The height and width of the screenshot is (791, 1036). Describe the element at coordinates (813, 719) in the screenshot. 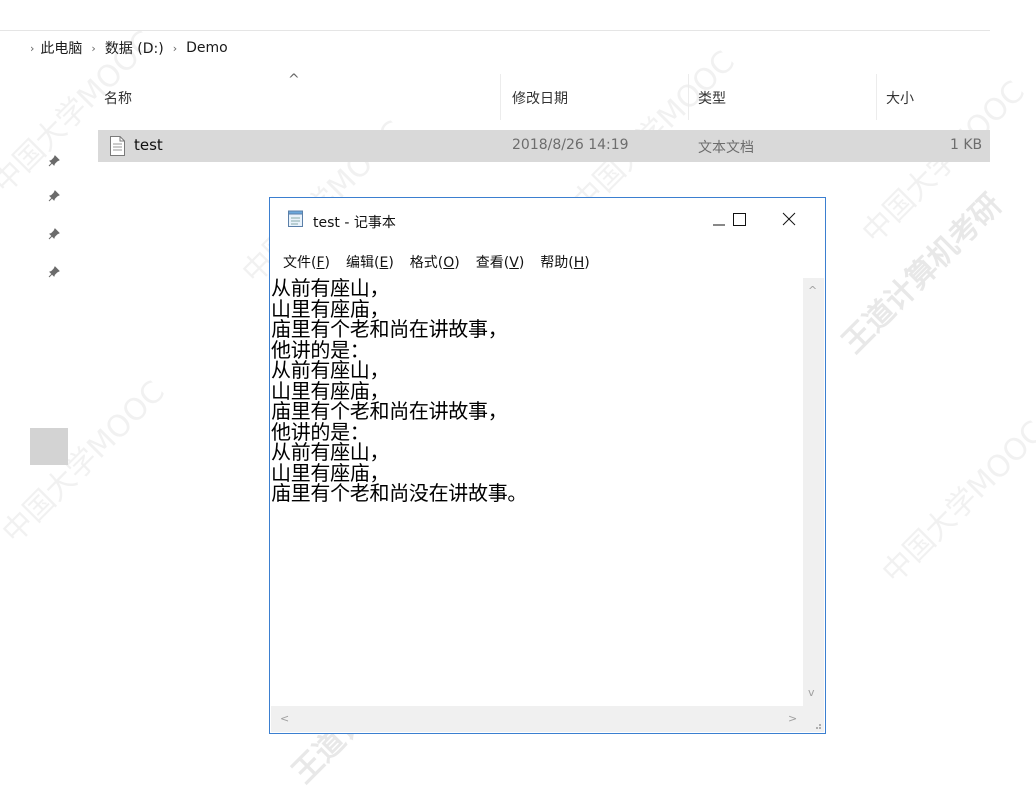

I see `resize-grip` at that location.